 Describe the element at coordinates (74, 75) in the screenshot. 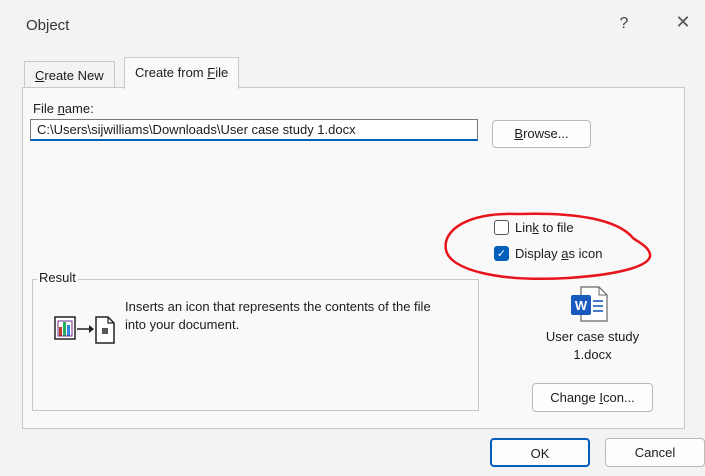

I see `tab-label-post: reate New` at that location.